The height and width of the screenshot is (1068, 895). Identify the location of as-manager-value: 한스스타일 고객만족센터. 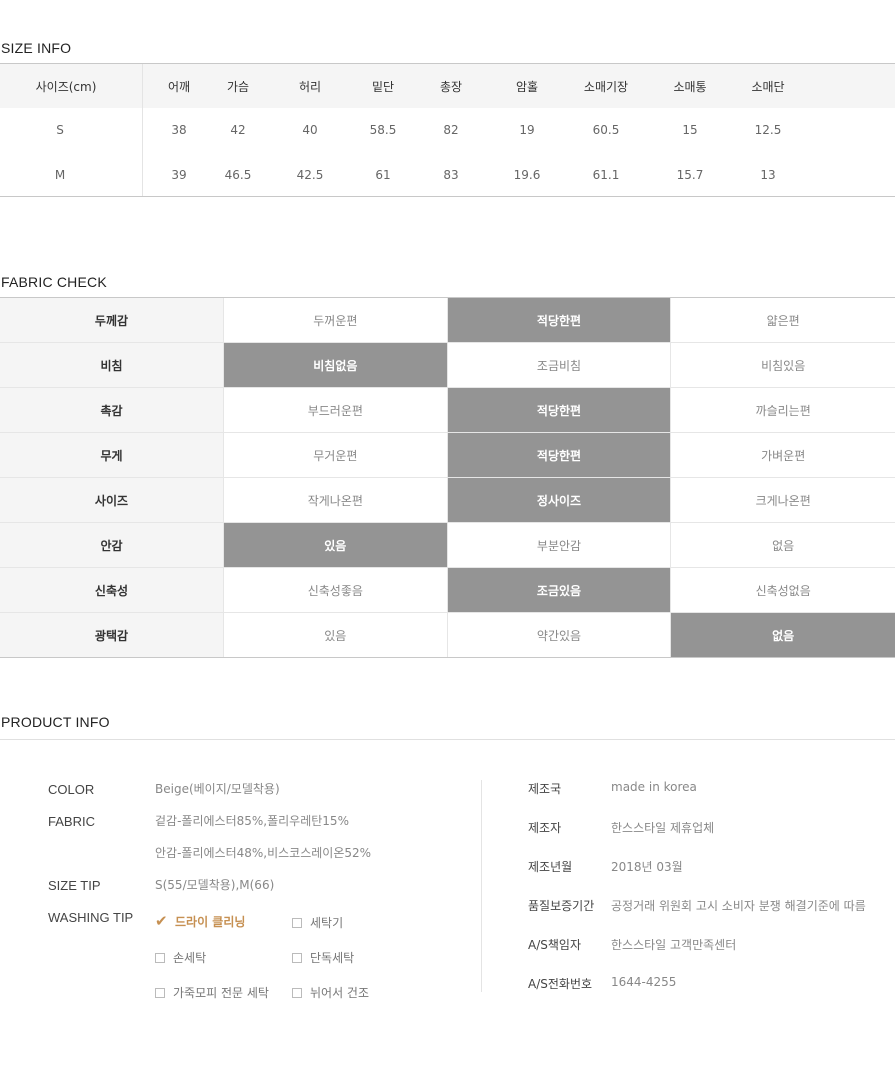
(674, 945).